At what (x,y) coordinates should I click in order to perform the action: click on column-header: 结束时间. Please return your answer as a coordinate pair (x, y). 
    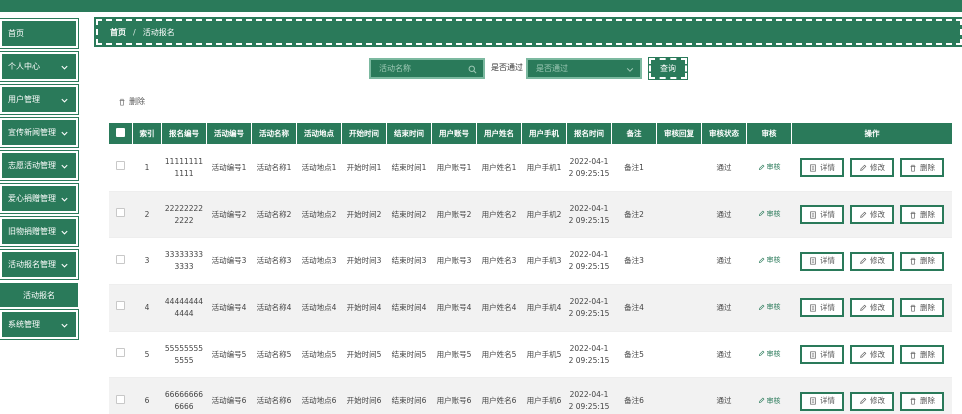
    Looking at the image, I should click on (409, 133).